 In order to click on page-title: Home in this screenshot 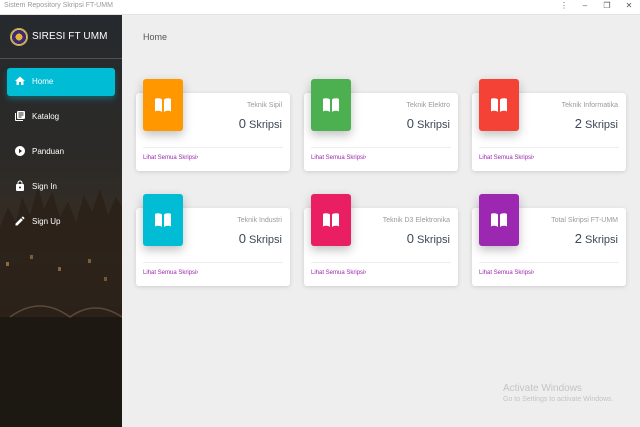, I will do `click(155, 37)`.